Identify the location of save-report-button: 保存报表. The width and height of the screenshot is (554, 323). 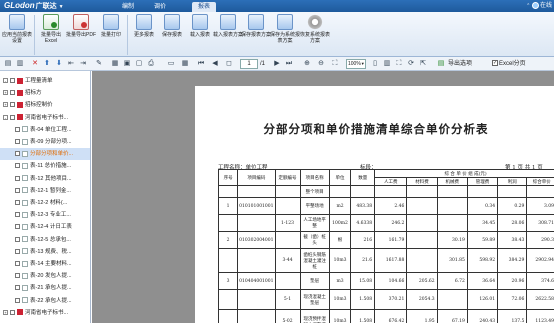
(172, 26).